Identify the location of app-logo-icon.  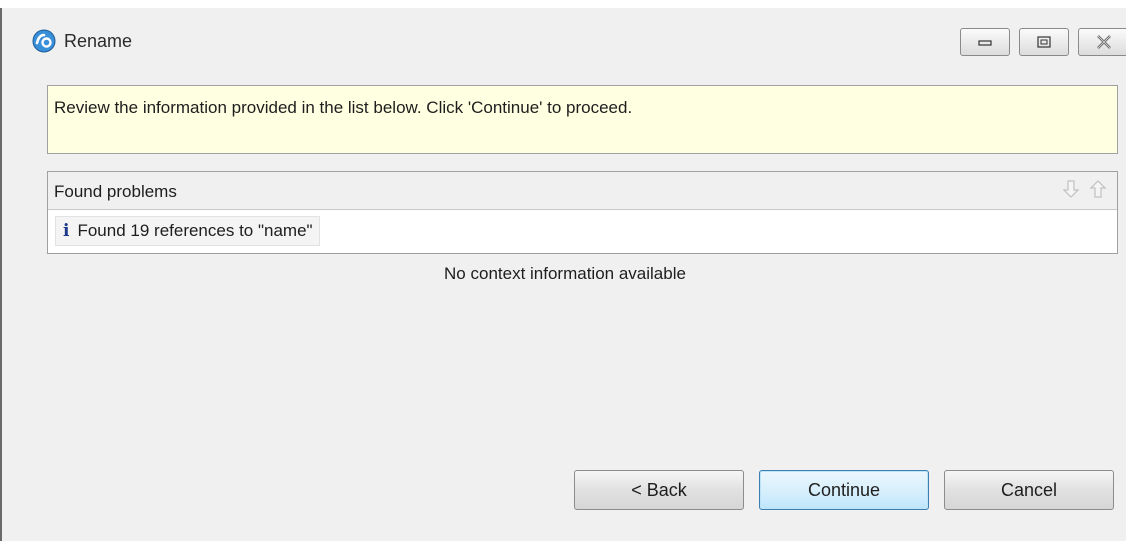
(44, 41).